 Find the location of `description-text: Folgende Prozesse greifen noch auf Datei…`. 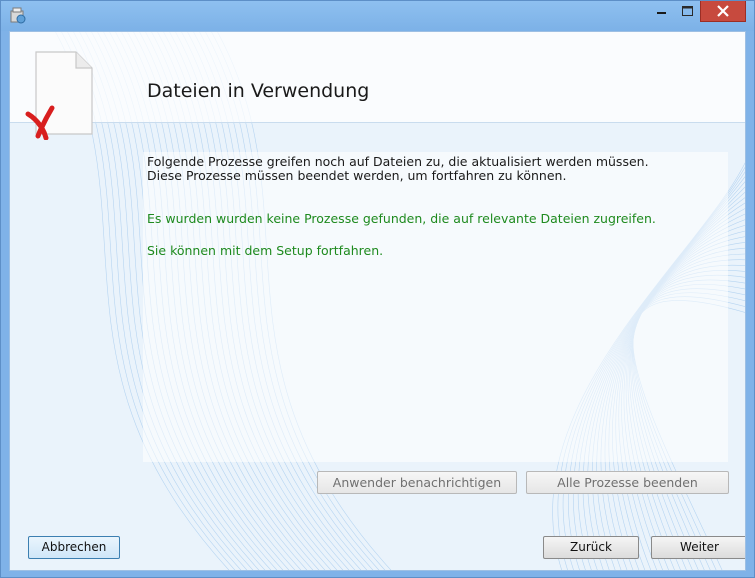

description-text: Folgende Prozesse greifen noch auf Datei… is located at coordinates (398, 169).